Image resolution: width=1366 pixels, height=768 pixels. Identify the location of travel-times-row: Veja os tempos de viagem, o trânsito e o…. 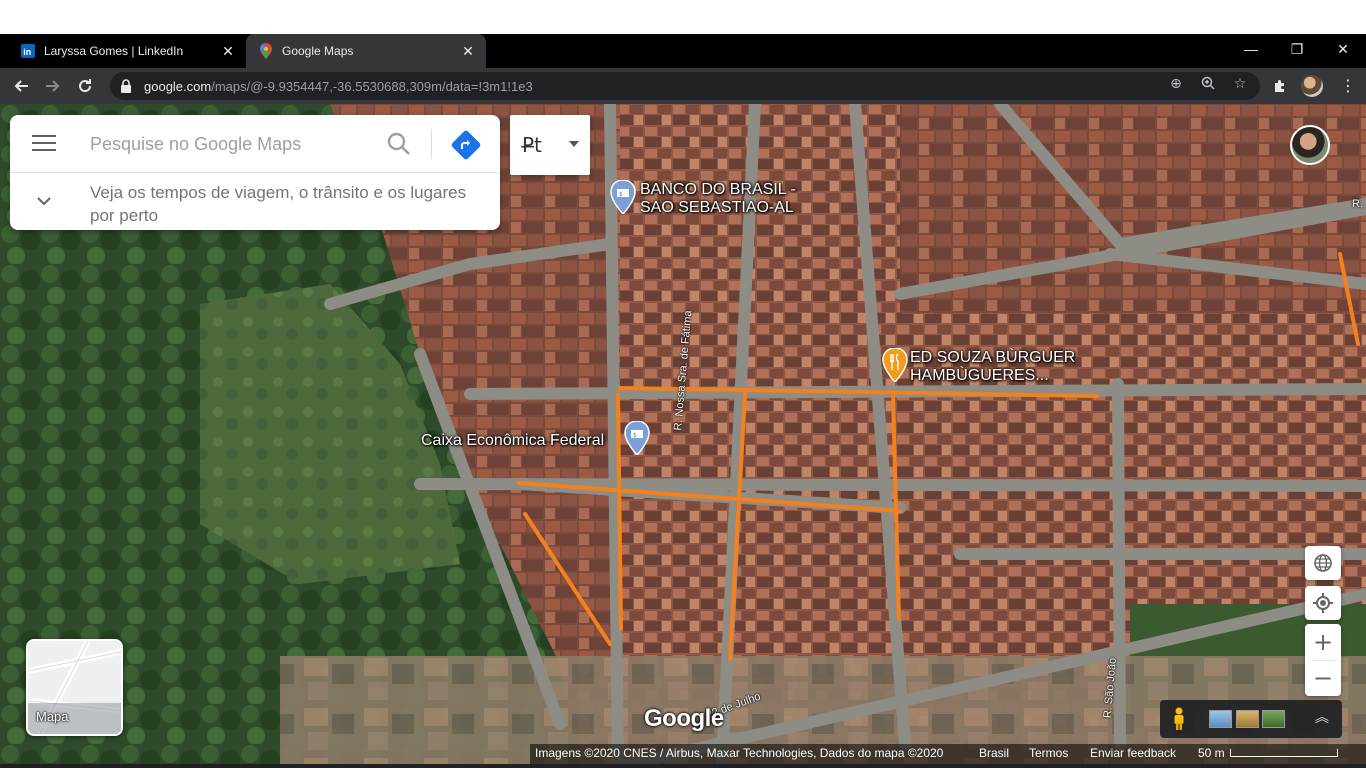
(255, 201).